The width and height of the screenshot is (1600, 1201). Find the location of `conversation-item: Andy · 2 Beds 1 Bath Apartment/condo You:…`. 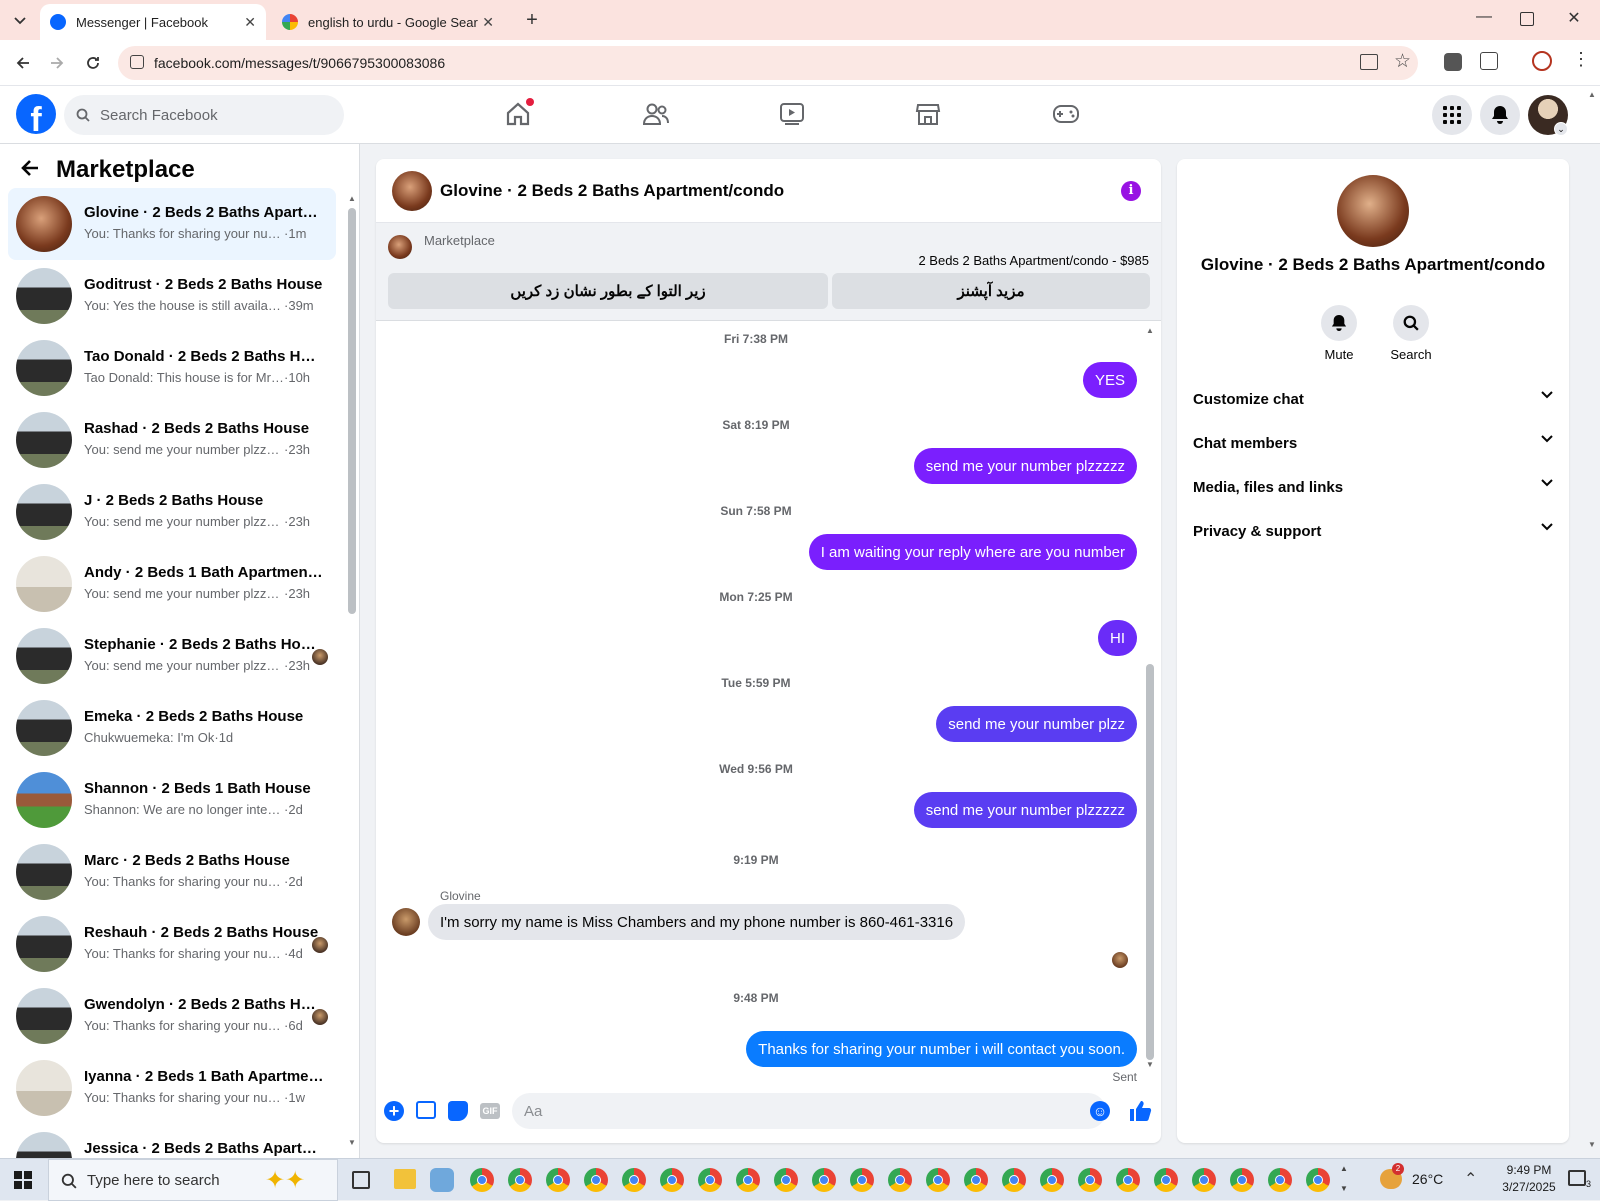

conversation-item: Andy · 2 Beds 1 Bath Apartment/condo You:… is located at coordinates (172, 584).